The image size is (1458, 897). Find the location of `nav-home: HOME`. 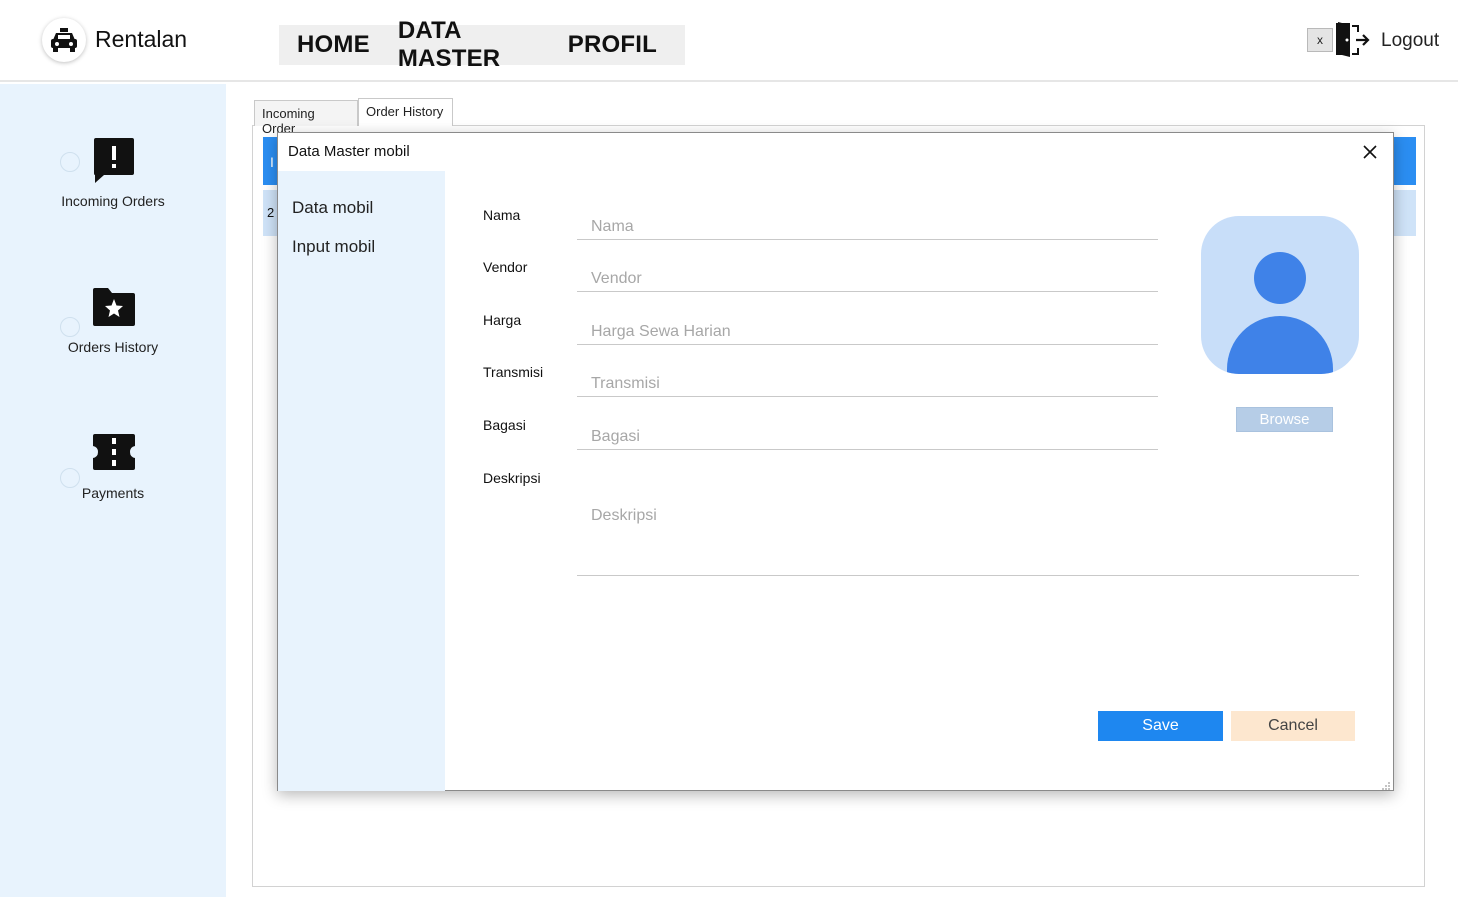

nav-home: HOME is located at coordinates (333, 45).